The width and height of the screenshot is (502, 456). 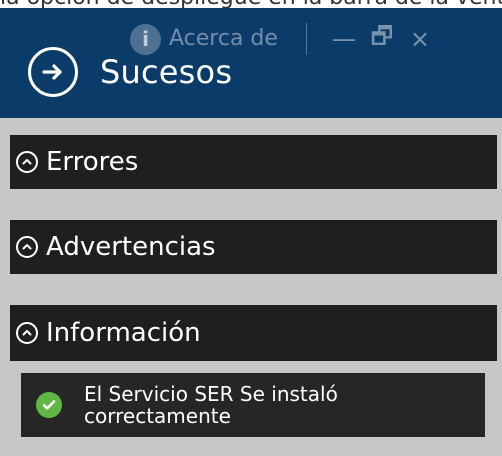 I want to click on restore-icon: 🗗, so click(x=382, y=35).